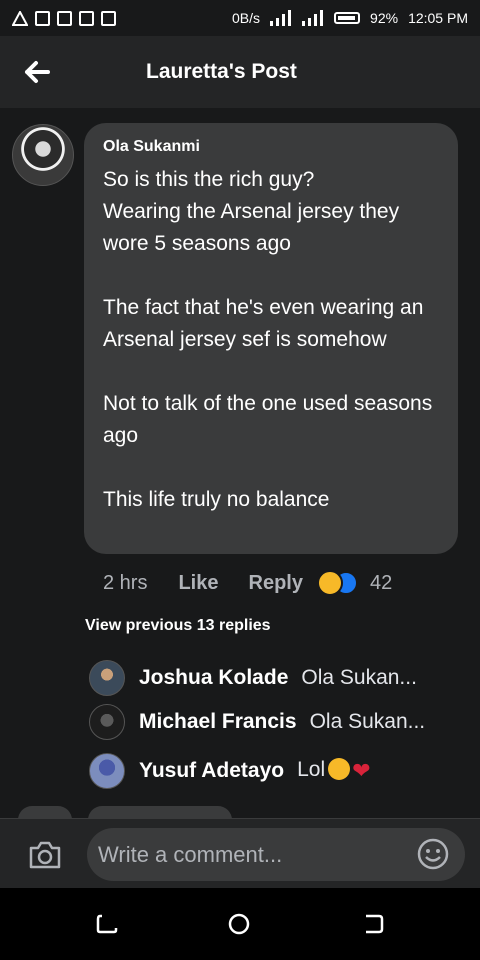 This screenshot has width=480, height=960. Describe the element at coordinates (339, 769) in the screenshot. I see `rofl-emoji-icon` at that location.